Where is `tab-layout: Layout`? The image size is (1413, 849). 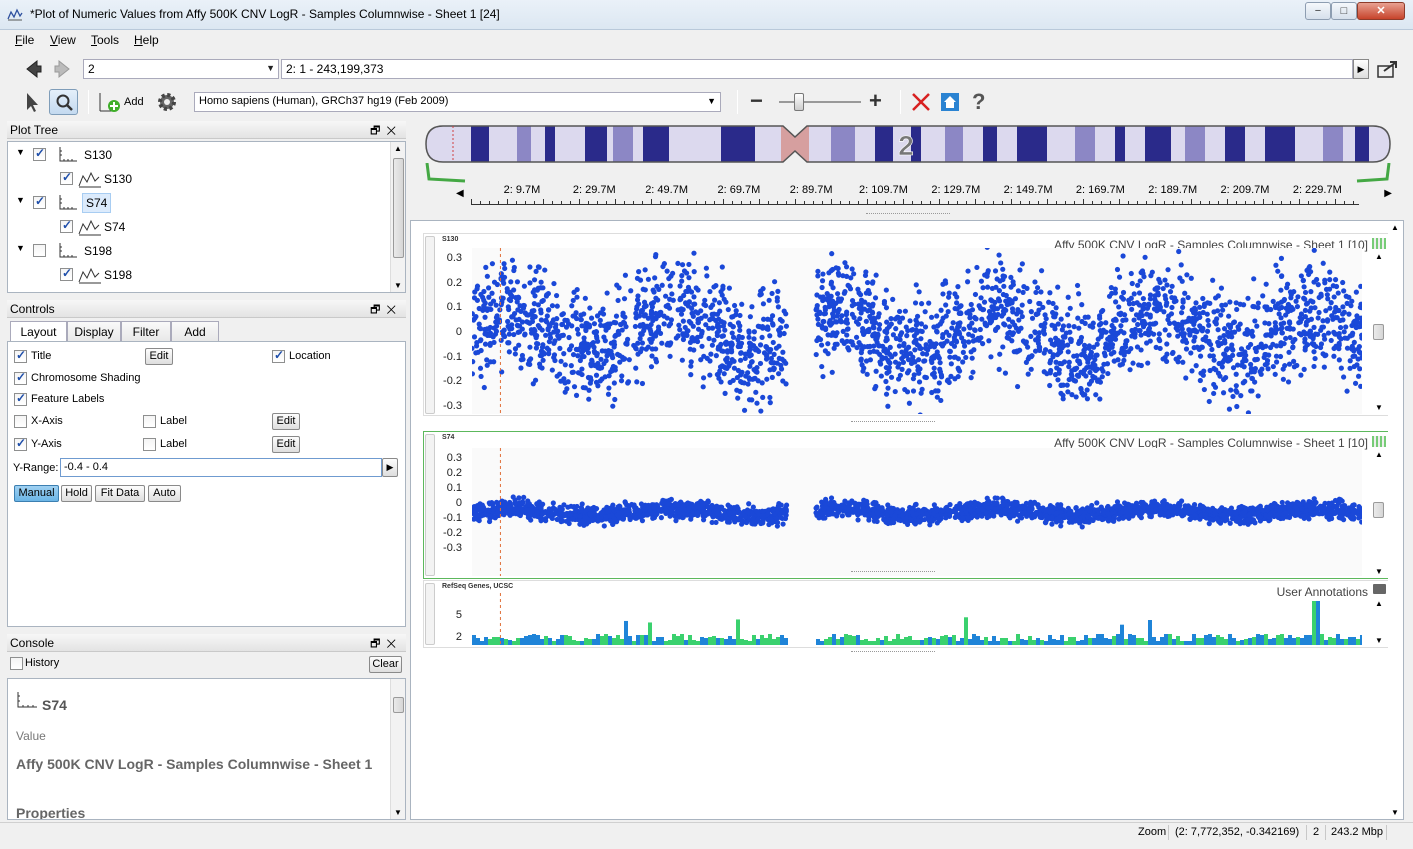
tab-layout: Layout is located at coordinates (38, 331).